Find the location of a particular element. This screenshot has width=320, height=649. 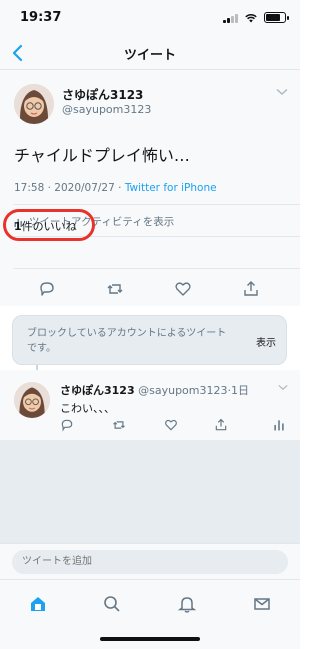

reply-user-name: さゆぽん3123 is located at coordinates (97, 390).